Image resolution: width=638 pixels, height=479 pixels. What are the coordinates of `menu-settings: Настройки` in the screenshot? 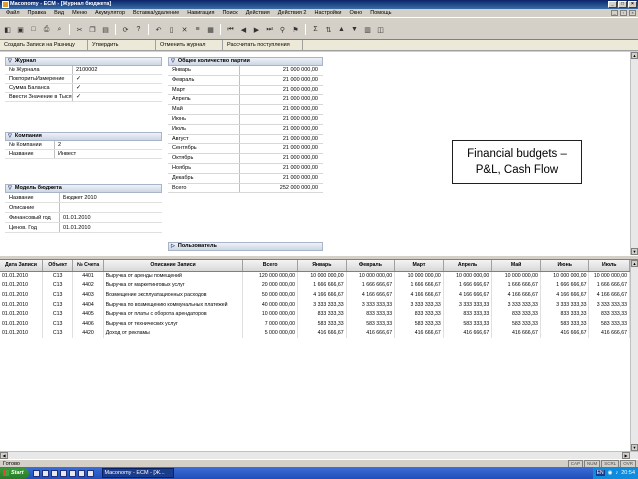 It's located at (327, 13).